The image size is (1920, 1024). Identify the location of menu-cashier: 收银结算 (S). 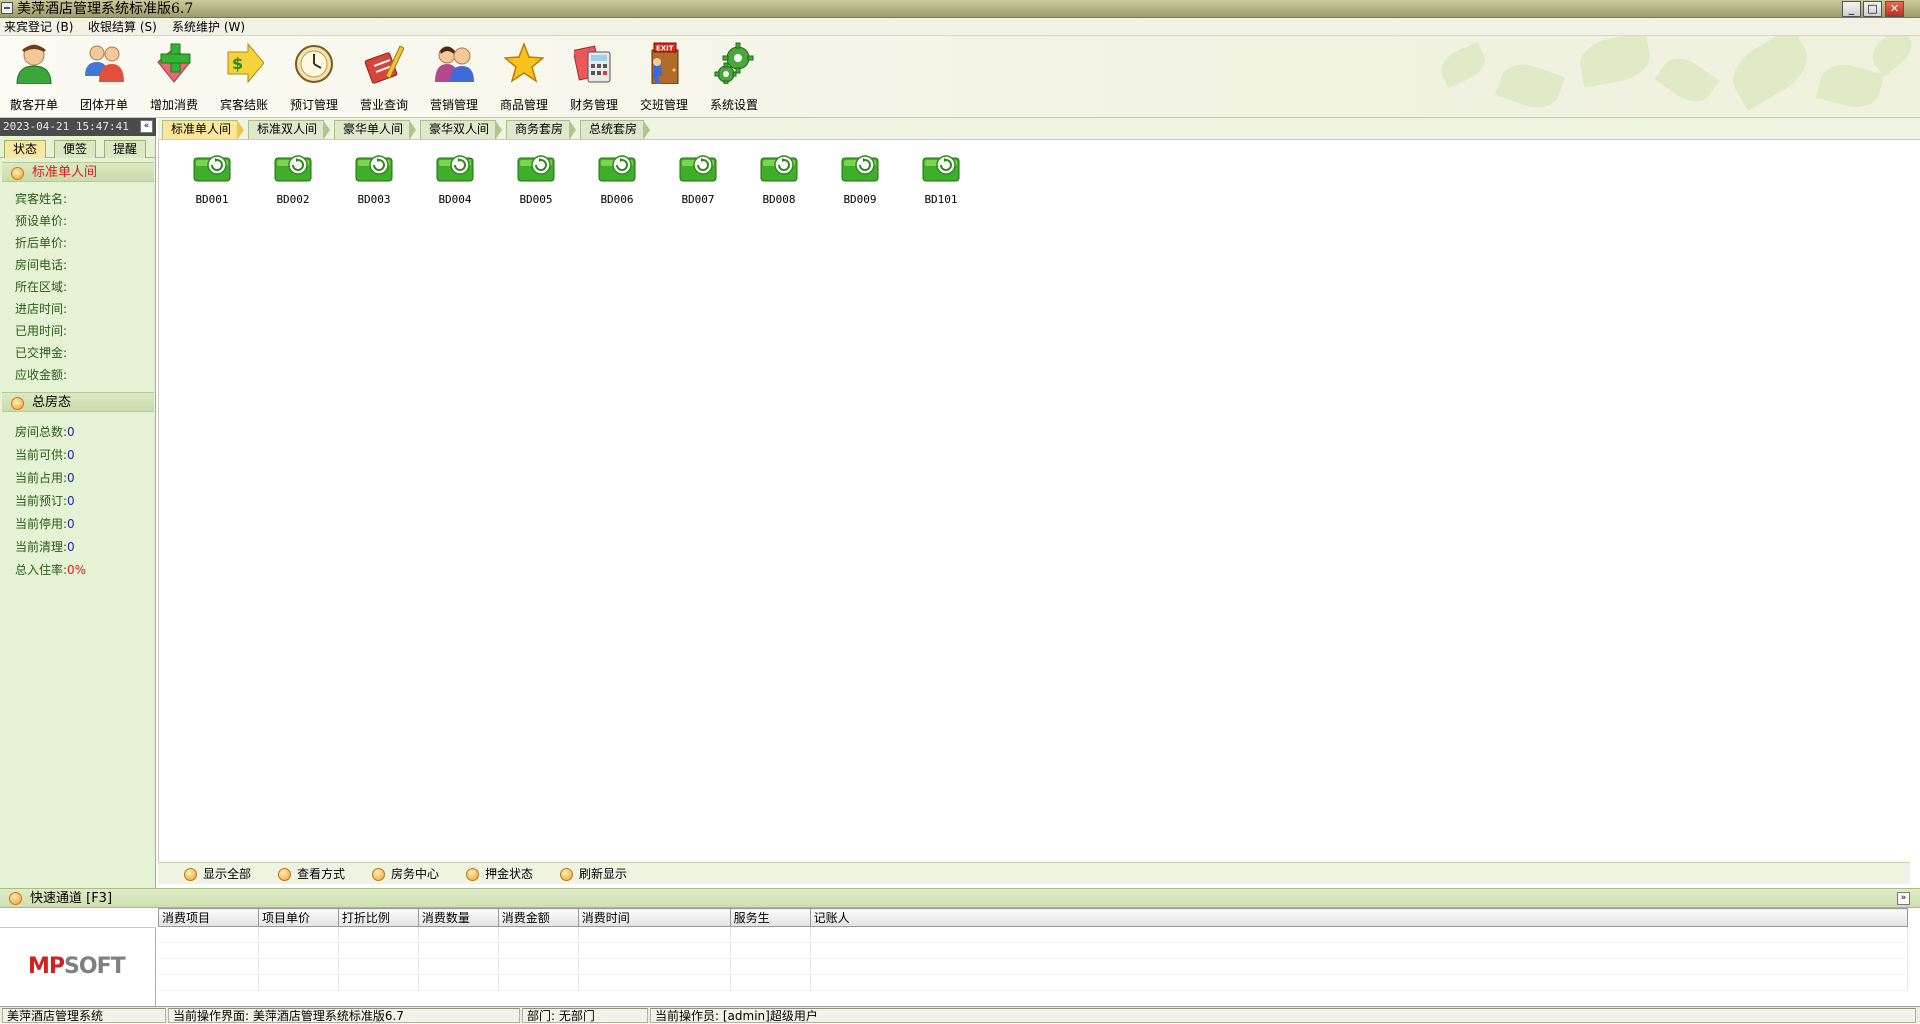
(122, 27).